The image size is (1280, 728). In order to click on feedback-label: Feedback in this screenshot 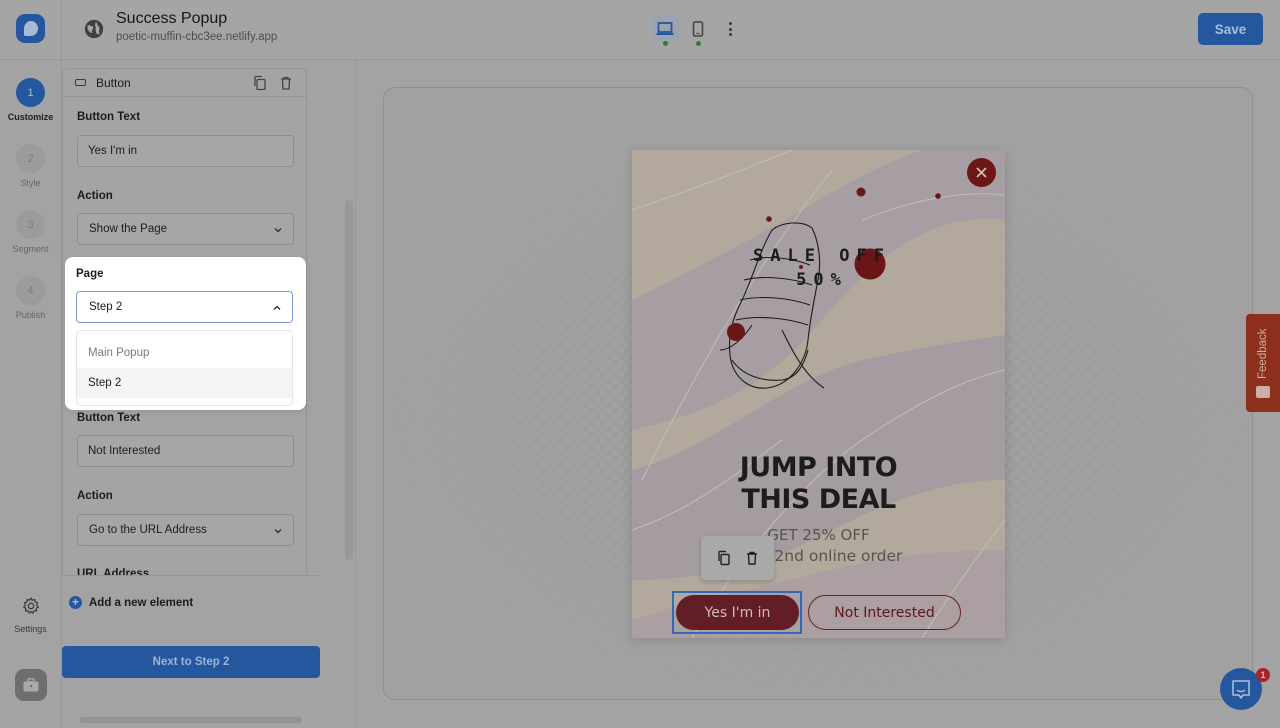, I will do `click(1263, 354)`.